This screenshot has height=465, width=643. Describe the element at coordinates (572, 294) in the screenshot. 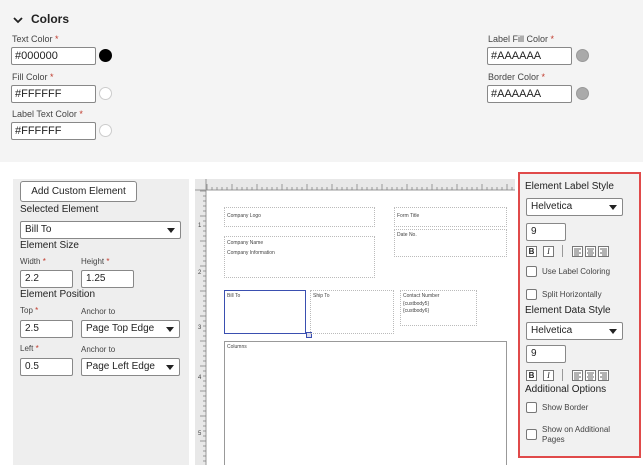

I see `split-horizontally-label: Split Horizontally` at that location.